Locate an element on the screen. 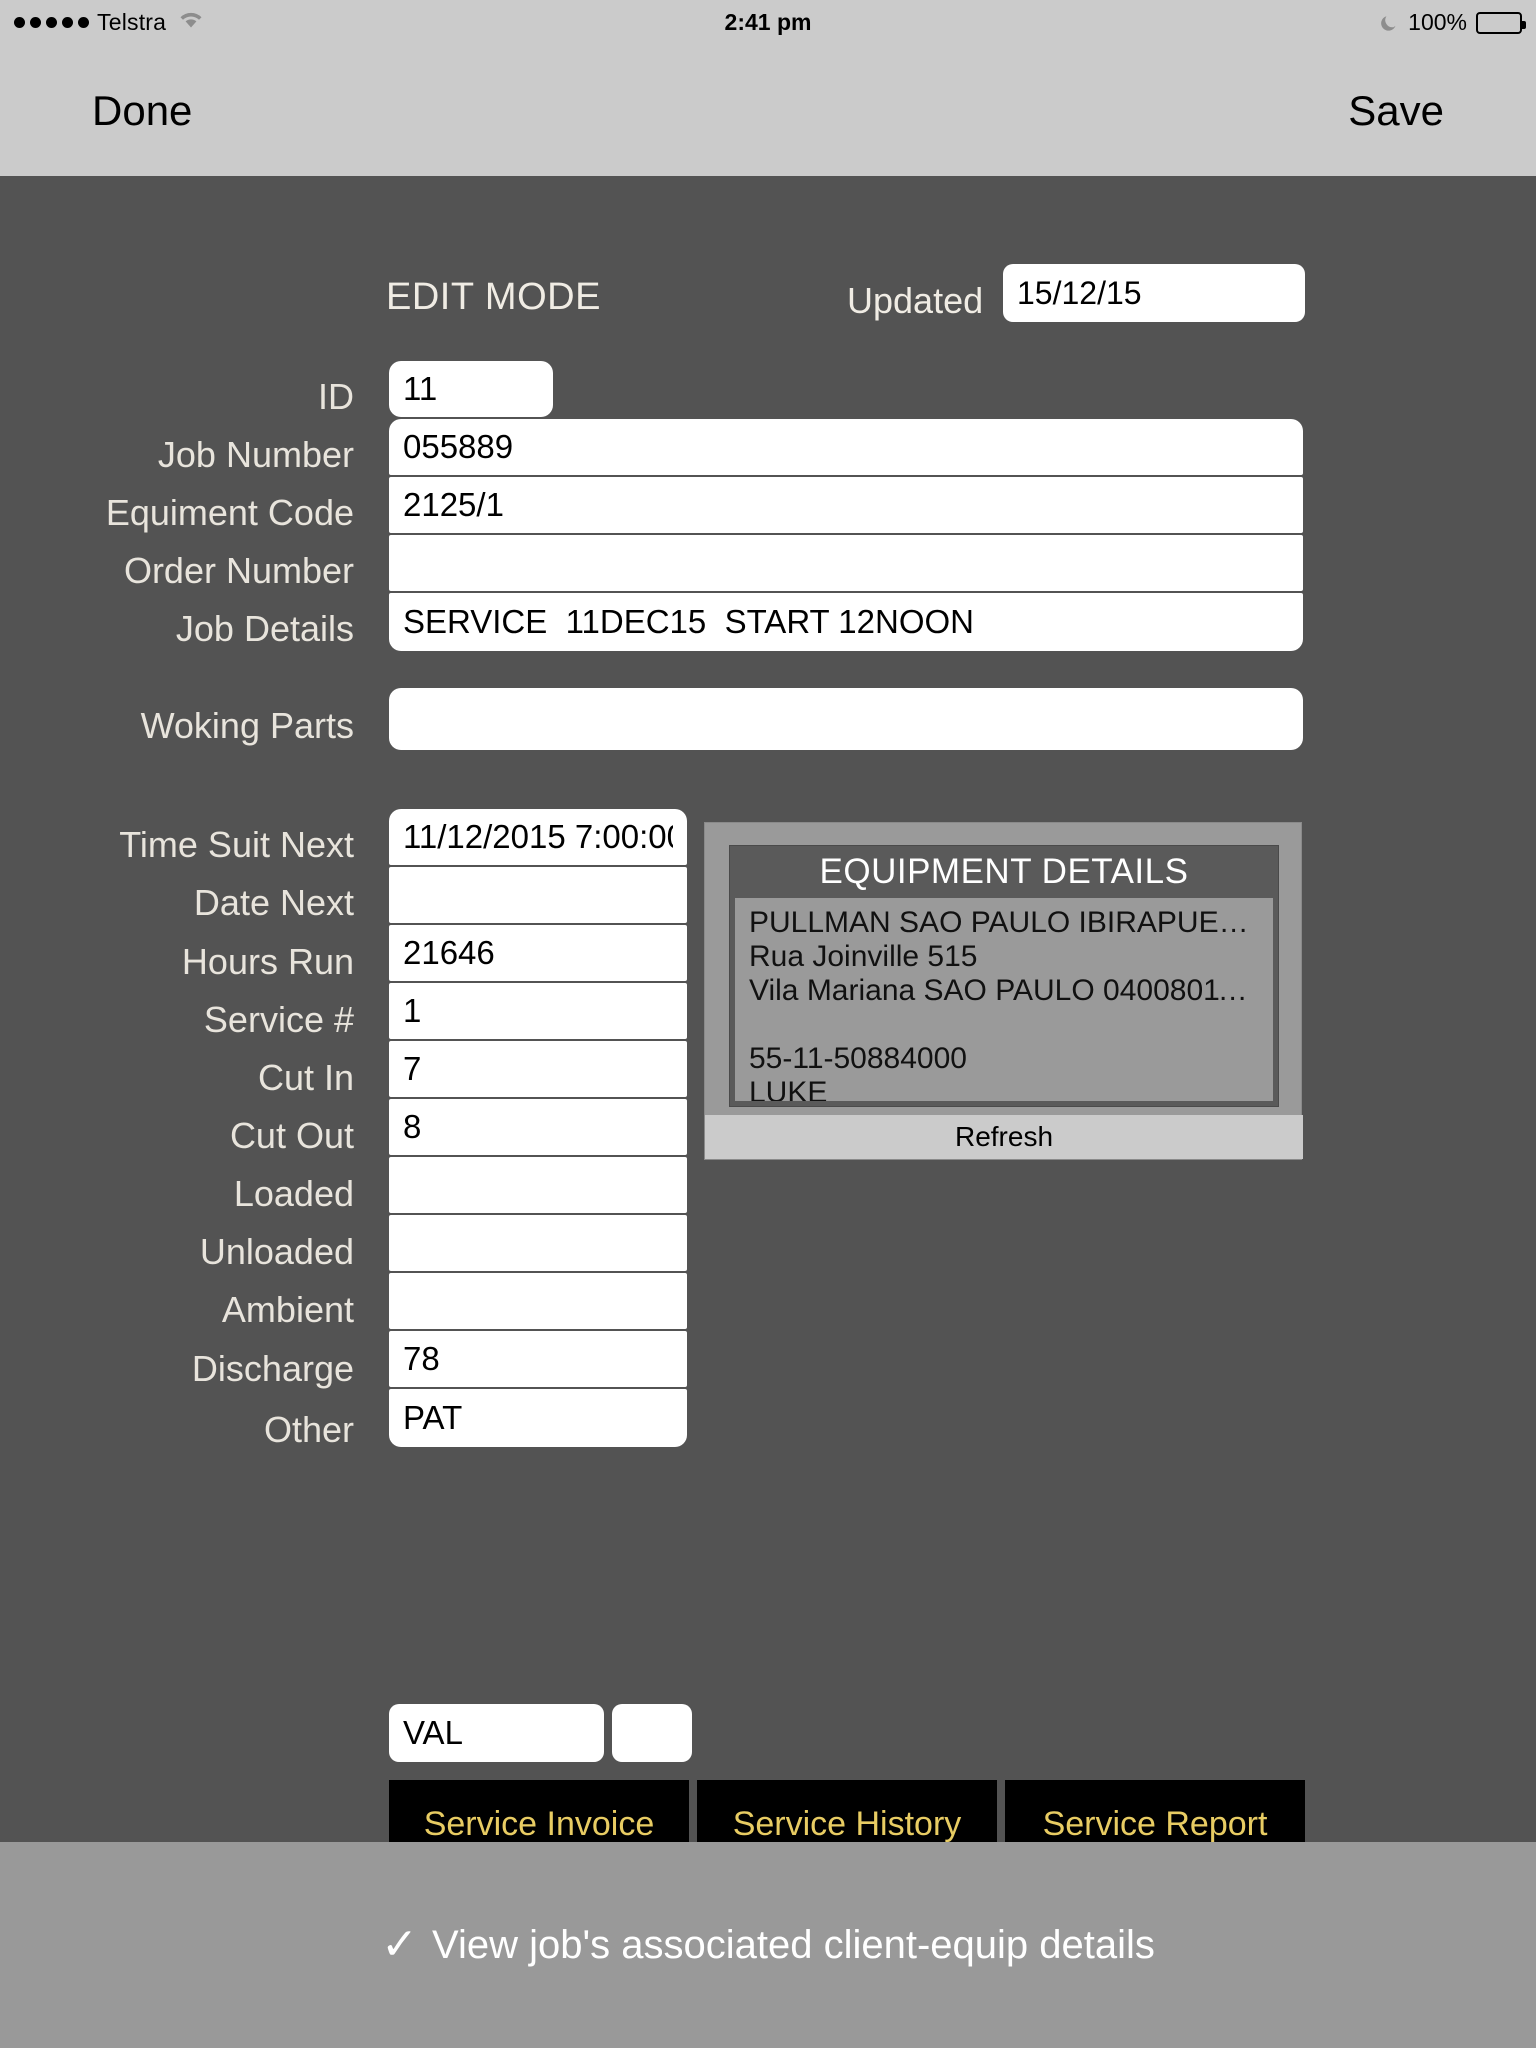  label-unloaded: Unloaded is located at coordinates (276, 1251).